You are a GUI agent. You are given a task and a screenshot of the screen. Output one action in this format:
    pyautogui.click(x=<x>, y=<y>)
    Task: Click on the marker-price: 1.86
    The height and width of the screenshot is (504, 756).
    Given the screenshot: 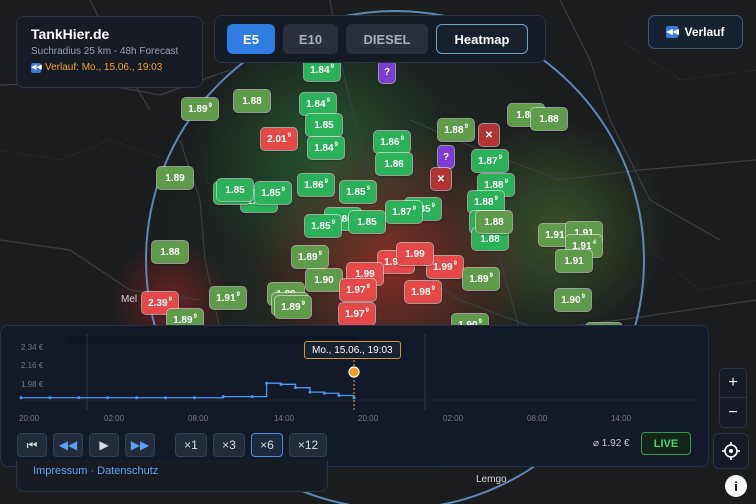 What is the action you would take?
    pyautogui.click(x=314, y=185)
    